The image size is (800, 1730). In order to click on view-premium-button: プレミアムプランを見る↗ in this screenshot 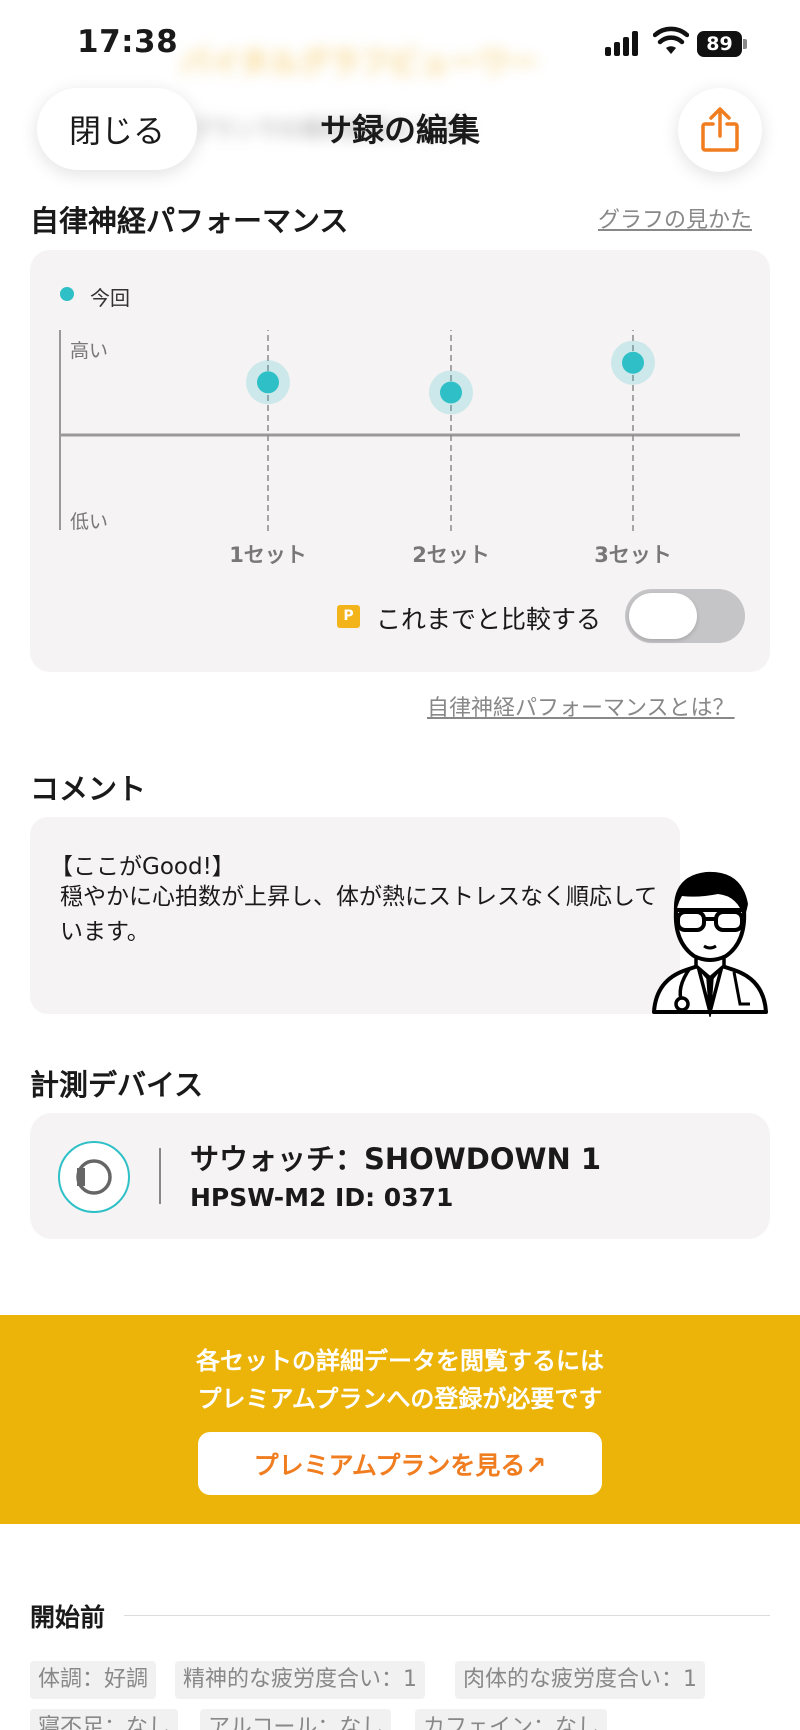, I will do `click(400, 1463)`.